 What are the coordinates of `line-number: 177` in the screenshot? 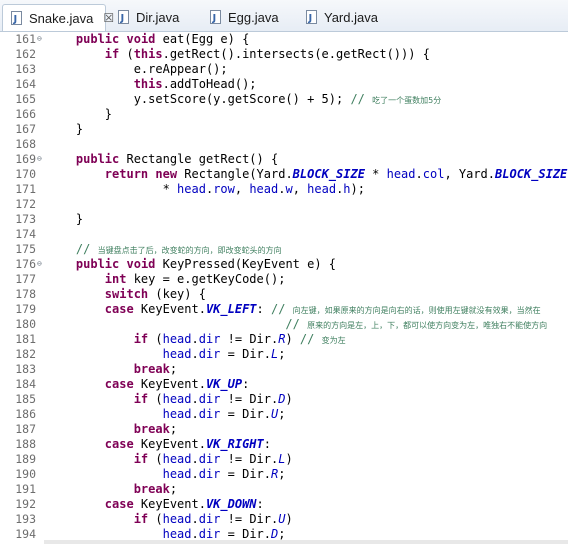 It's located at (25, 279).